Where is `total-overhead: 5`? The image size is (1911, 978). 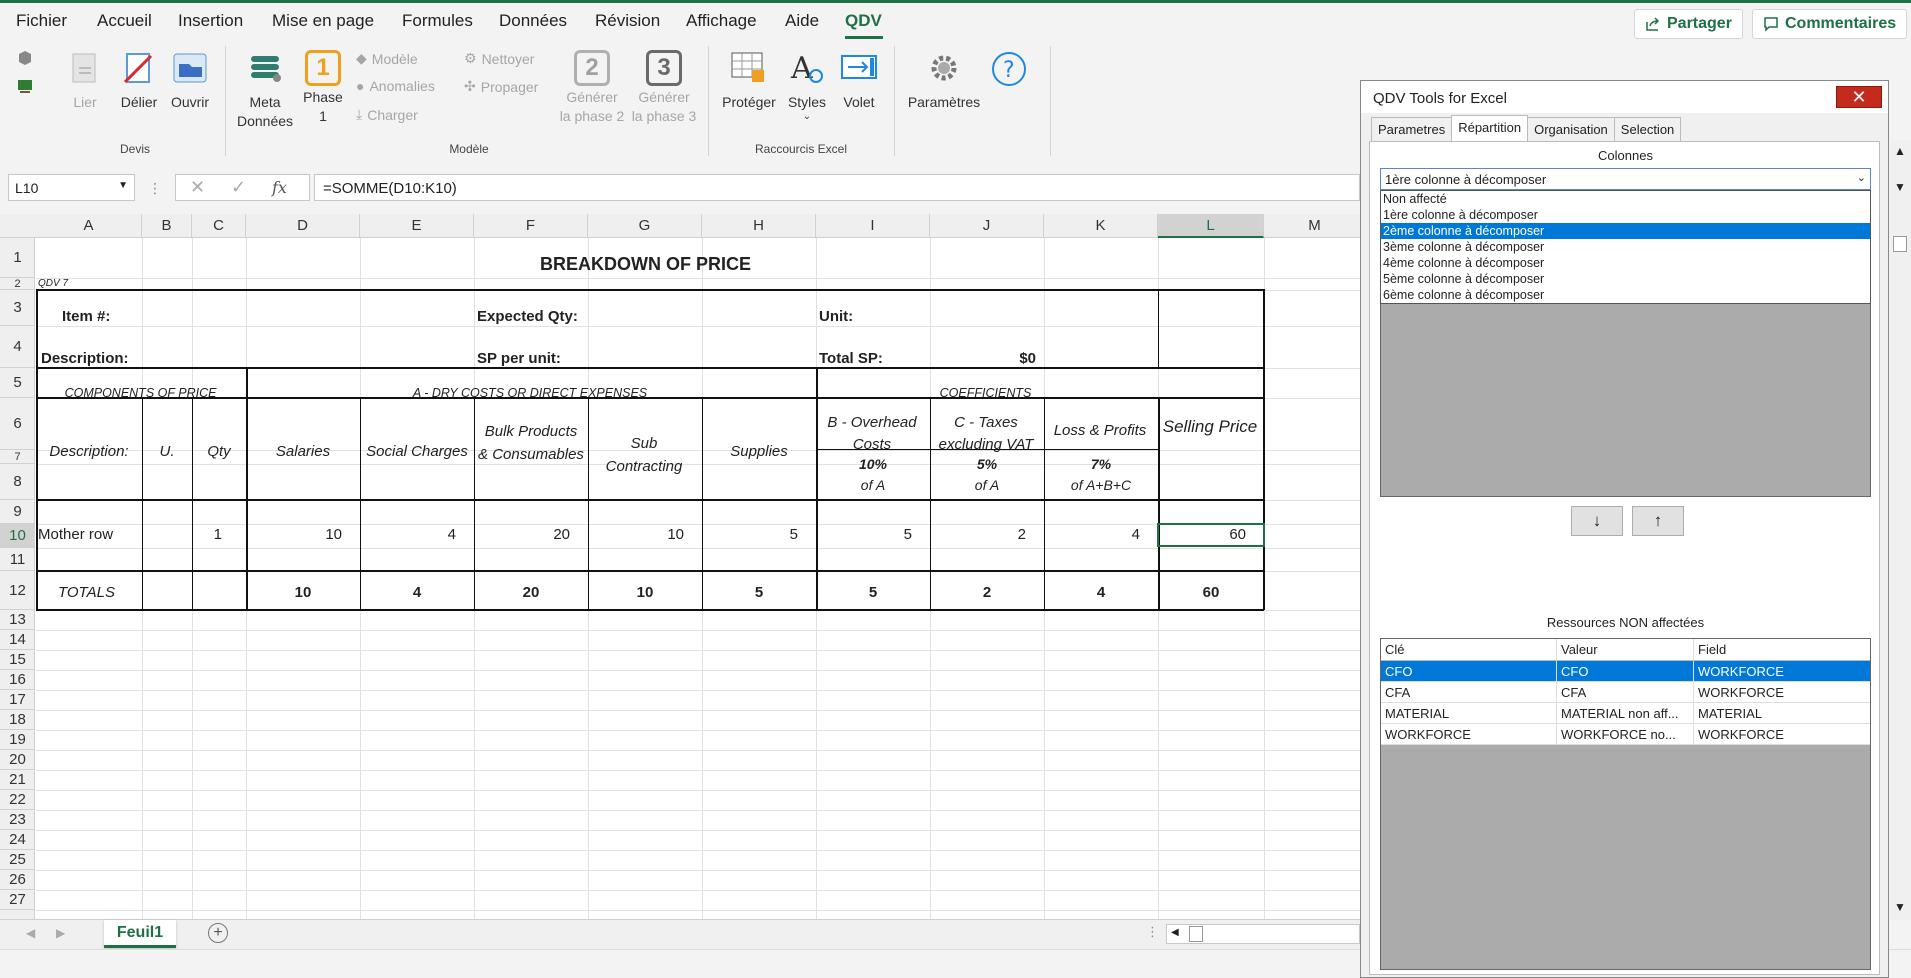
total-overhead: 5 is located at coordinates (873, 592).